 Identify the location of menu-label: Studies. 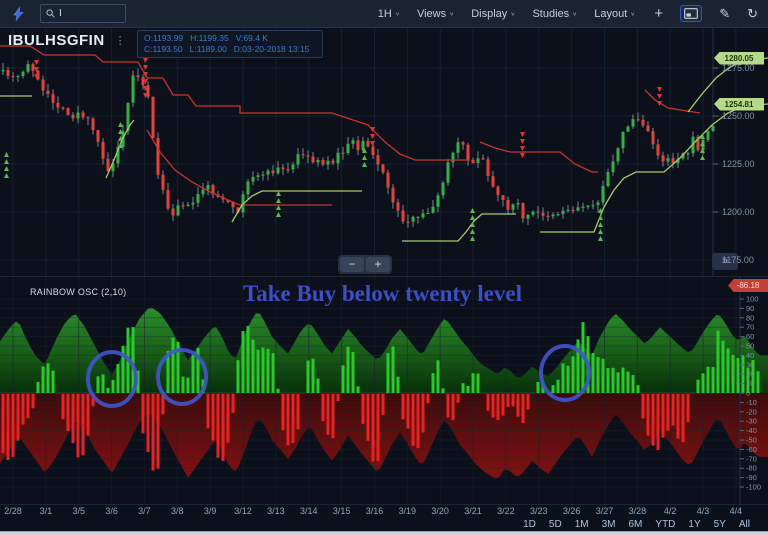
(551, 13).